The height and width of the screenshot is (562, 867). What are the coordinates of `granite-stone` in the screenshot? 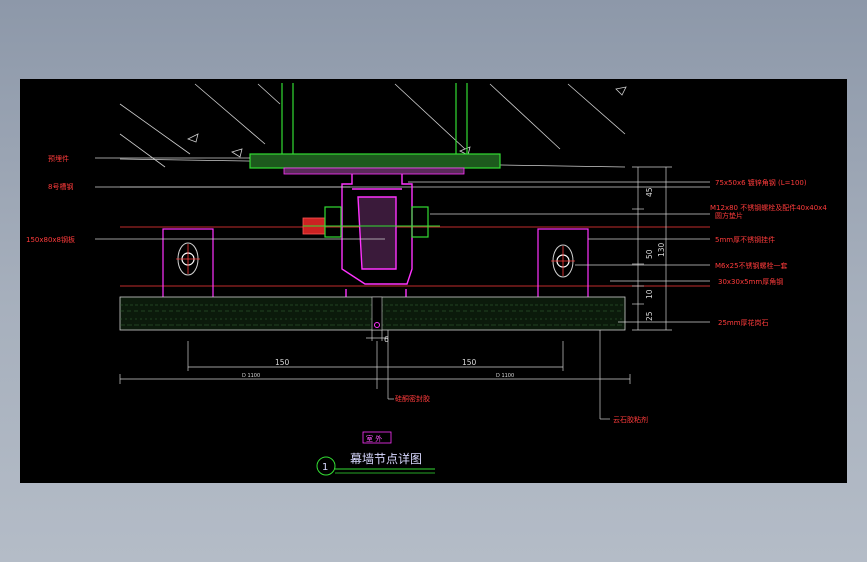 It's located at (372, 313).